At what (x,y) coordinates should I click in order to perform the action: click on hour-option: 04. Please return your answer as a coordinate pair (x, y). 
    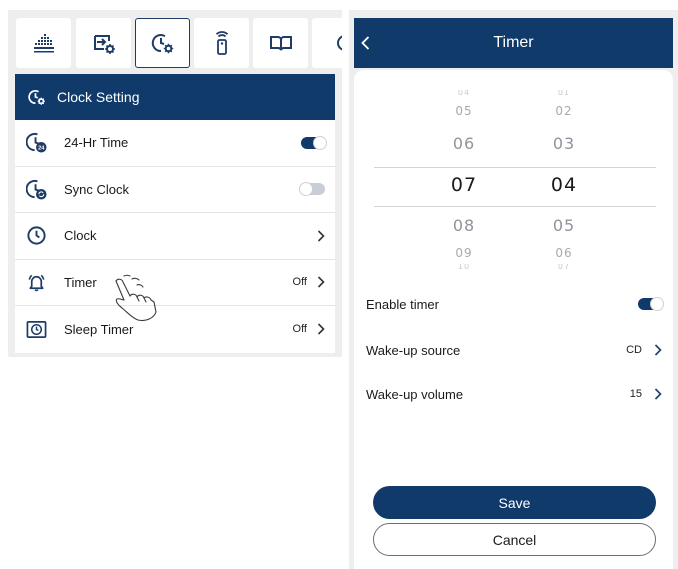
    Looking at the image, I should click on (464, 93).